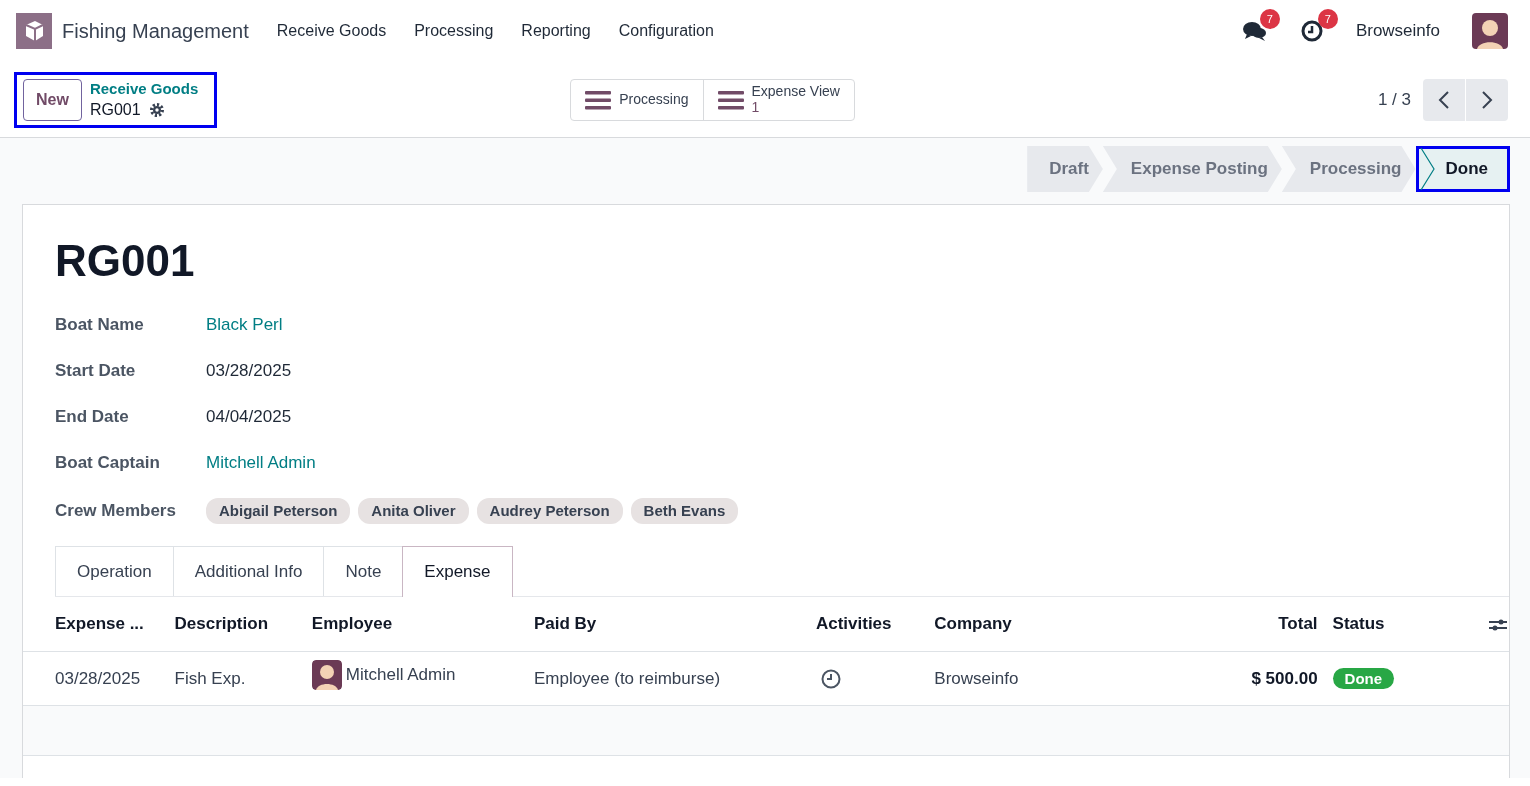 Image resolution: width=1530 pixels, height=786 pixels. I want to click on company-name: Browseinfo, so click(1397, 31).